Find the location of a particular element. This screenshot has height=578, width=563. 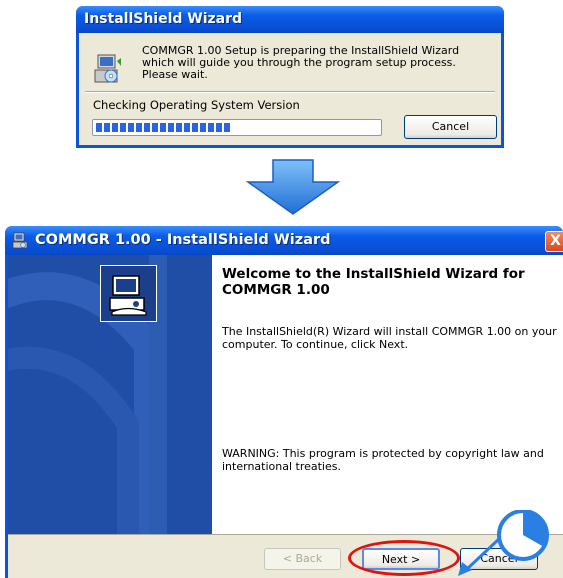

installshield-logo-icon is located at coordinates (128, 293).